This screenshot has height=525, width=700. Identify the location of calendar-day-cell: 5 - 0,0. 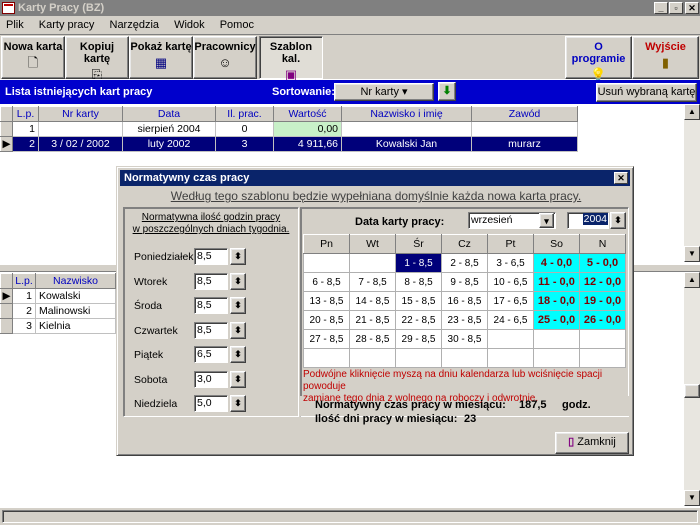
(602, 263).